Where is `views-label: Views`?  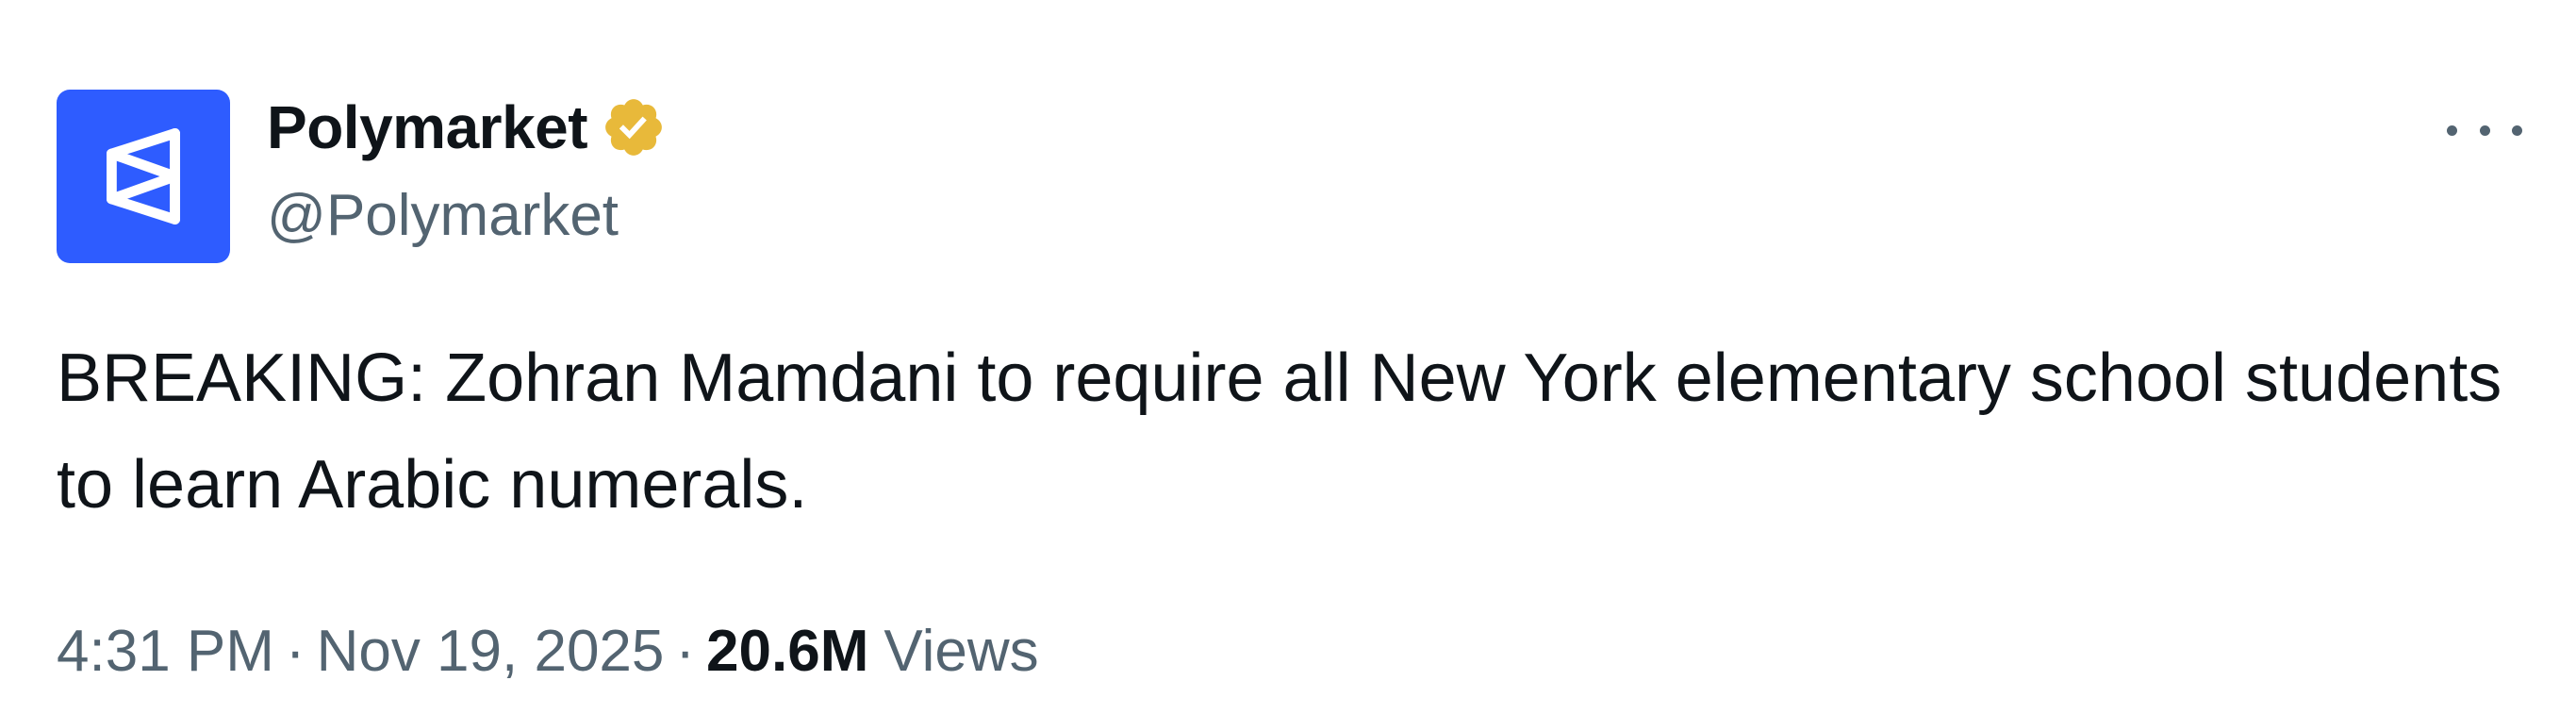 views-label: Views is located at coordinates (960, 651).